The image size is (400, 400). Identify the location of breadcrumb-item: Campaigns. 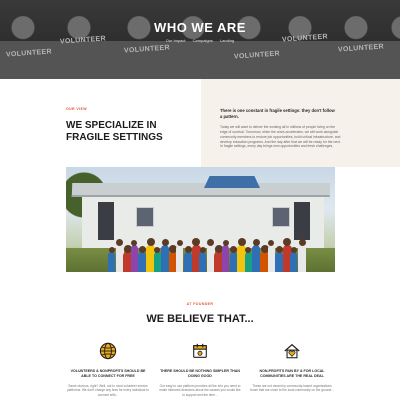
(203, 40).